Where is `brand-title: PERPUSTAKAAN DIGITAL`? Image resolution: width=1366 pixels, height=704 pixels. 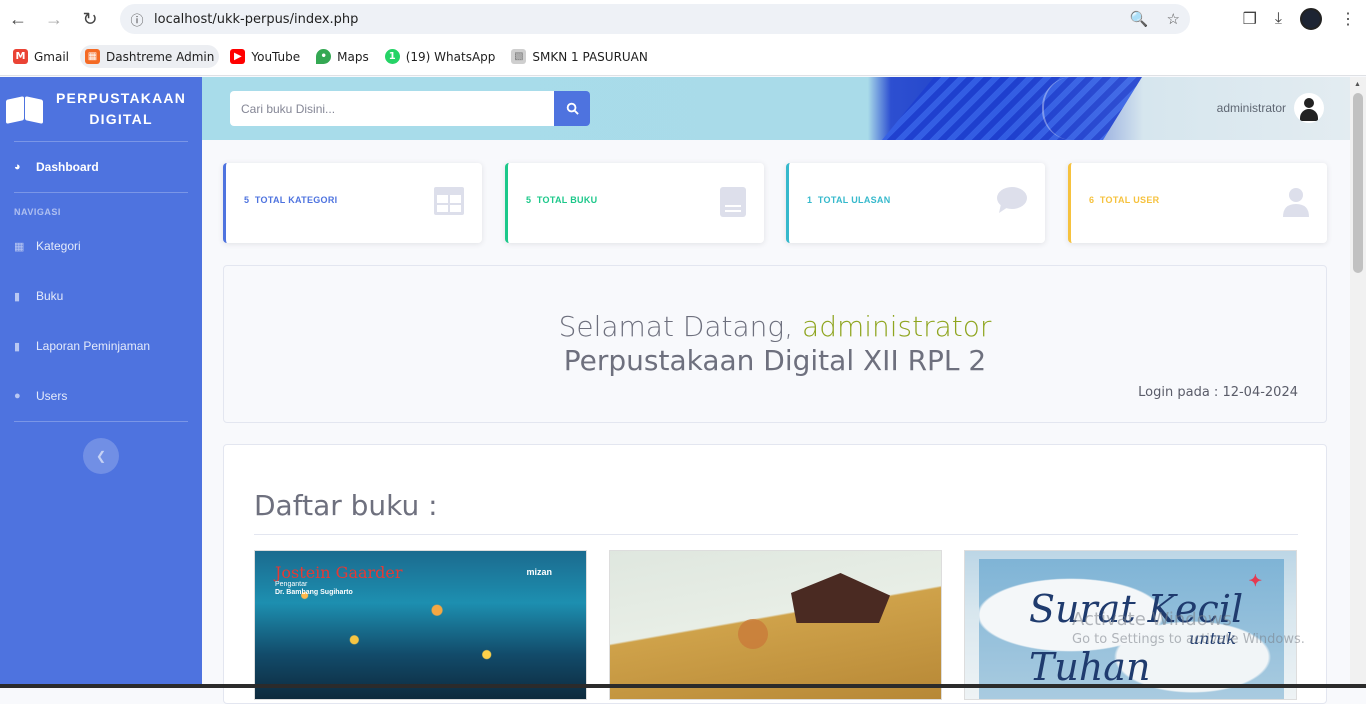
brand-title: PERPUSTAKAAN DIGITAL is located at coordinates (121, 108).